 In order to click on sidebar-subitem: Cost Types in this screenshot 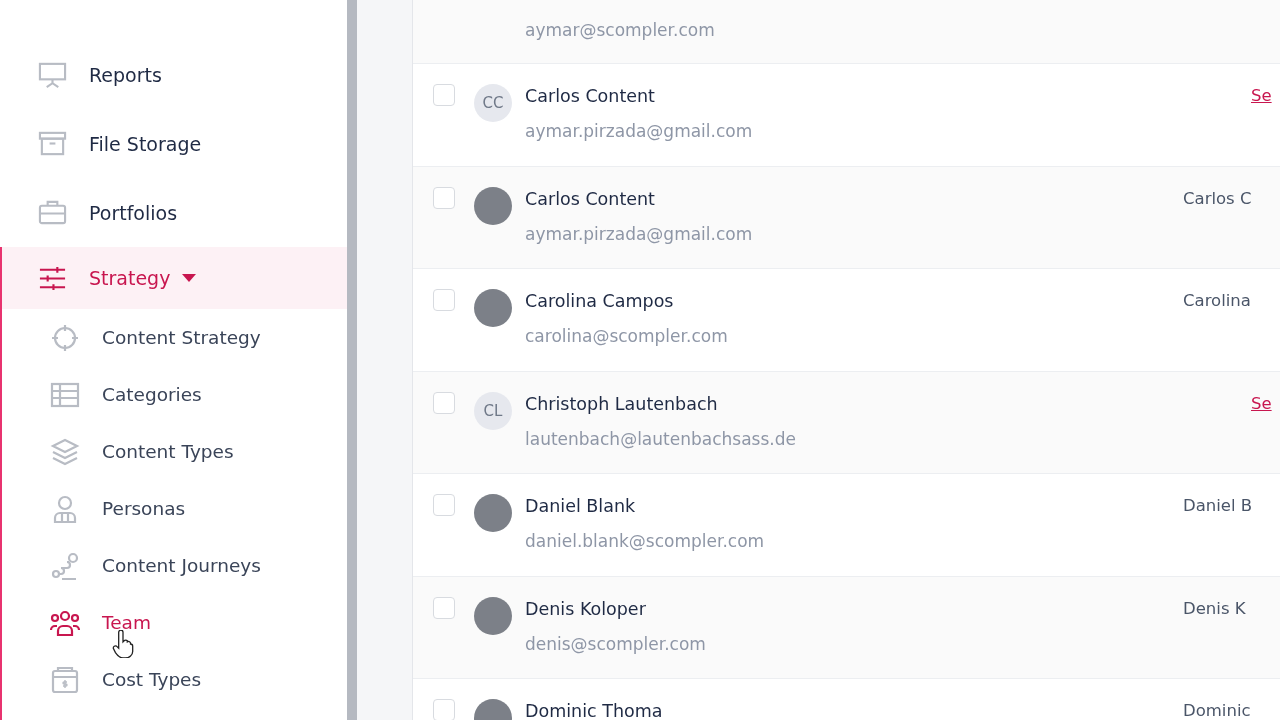, I will do `click(174, 679)`.